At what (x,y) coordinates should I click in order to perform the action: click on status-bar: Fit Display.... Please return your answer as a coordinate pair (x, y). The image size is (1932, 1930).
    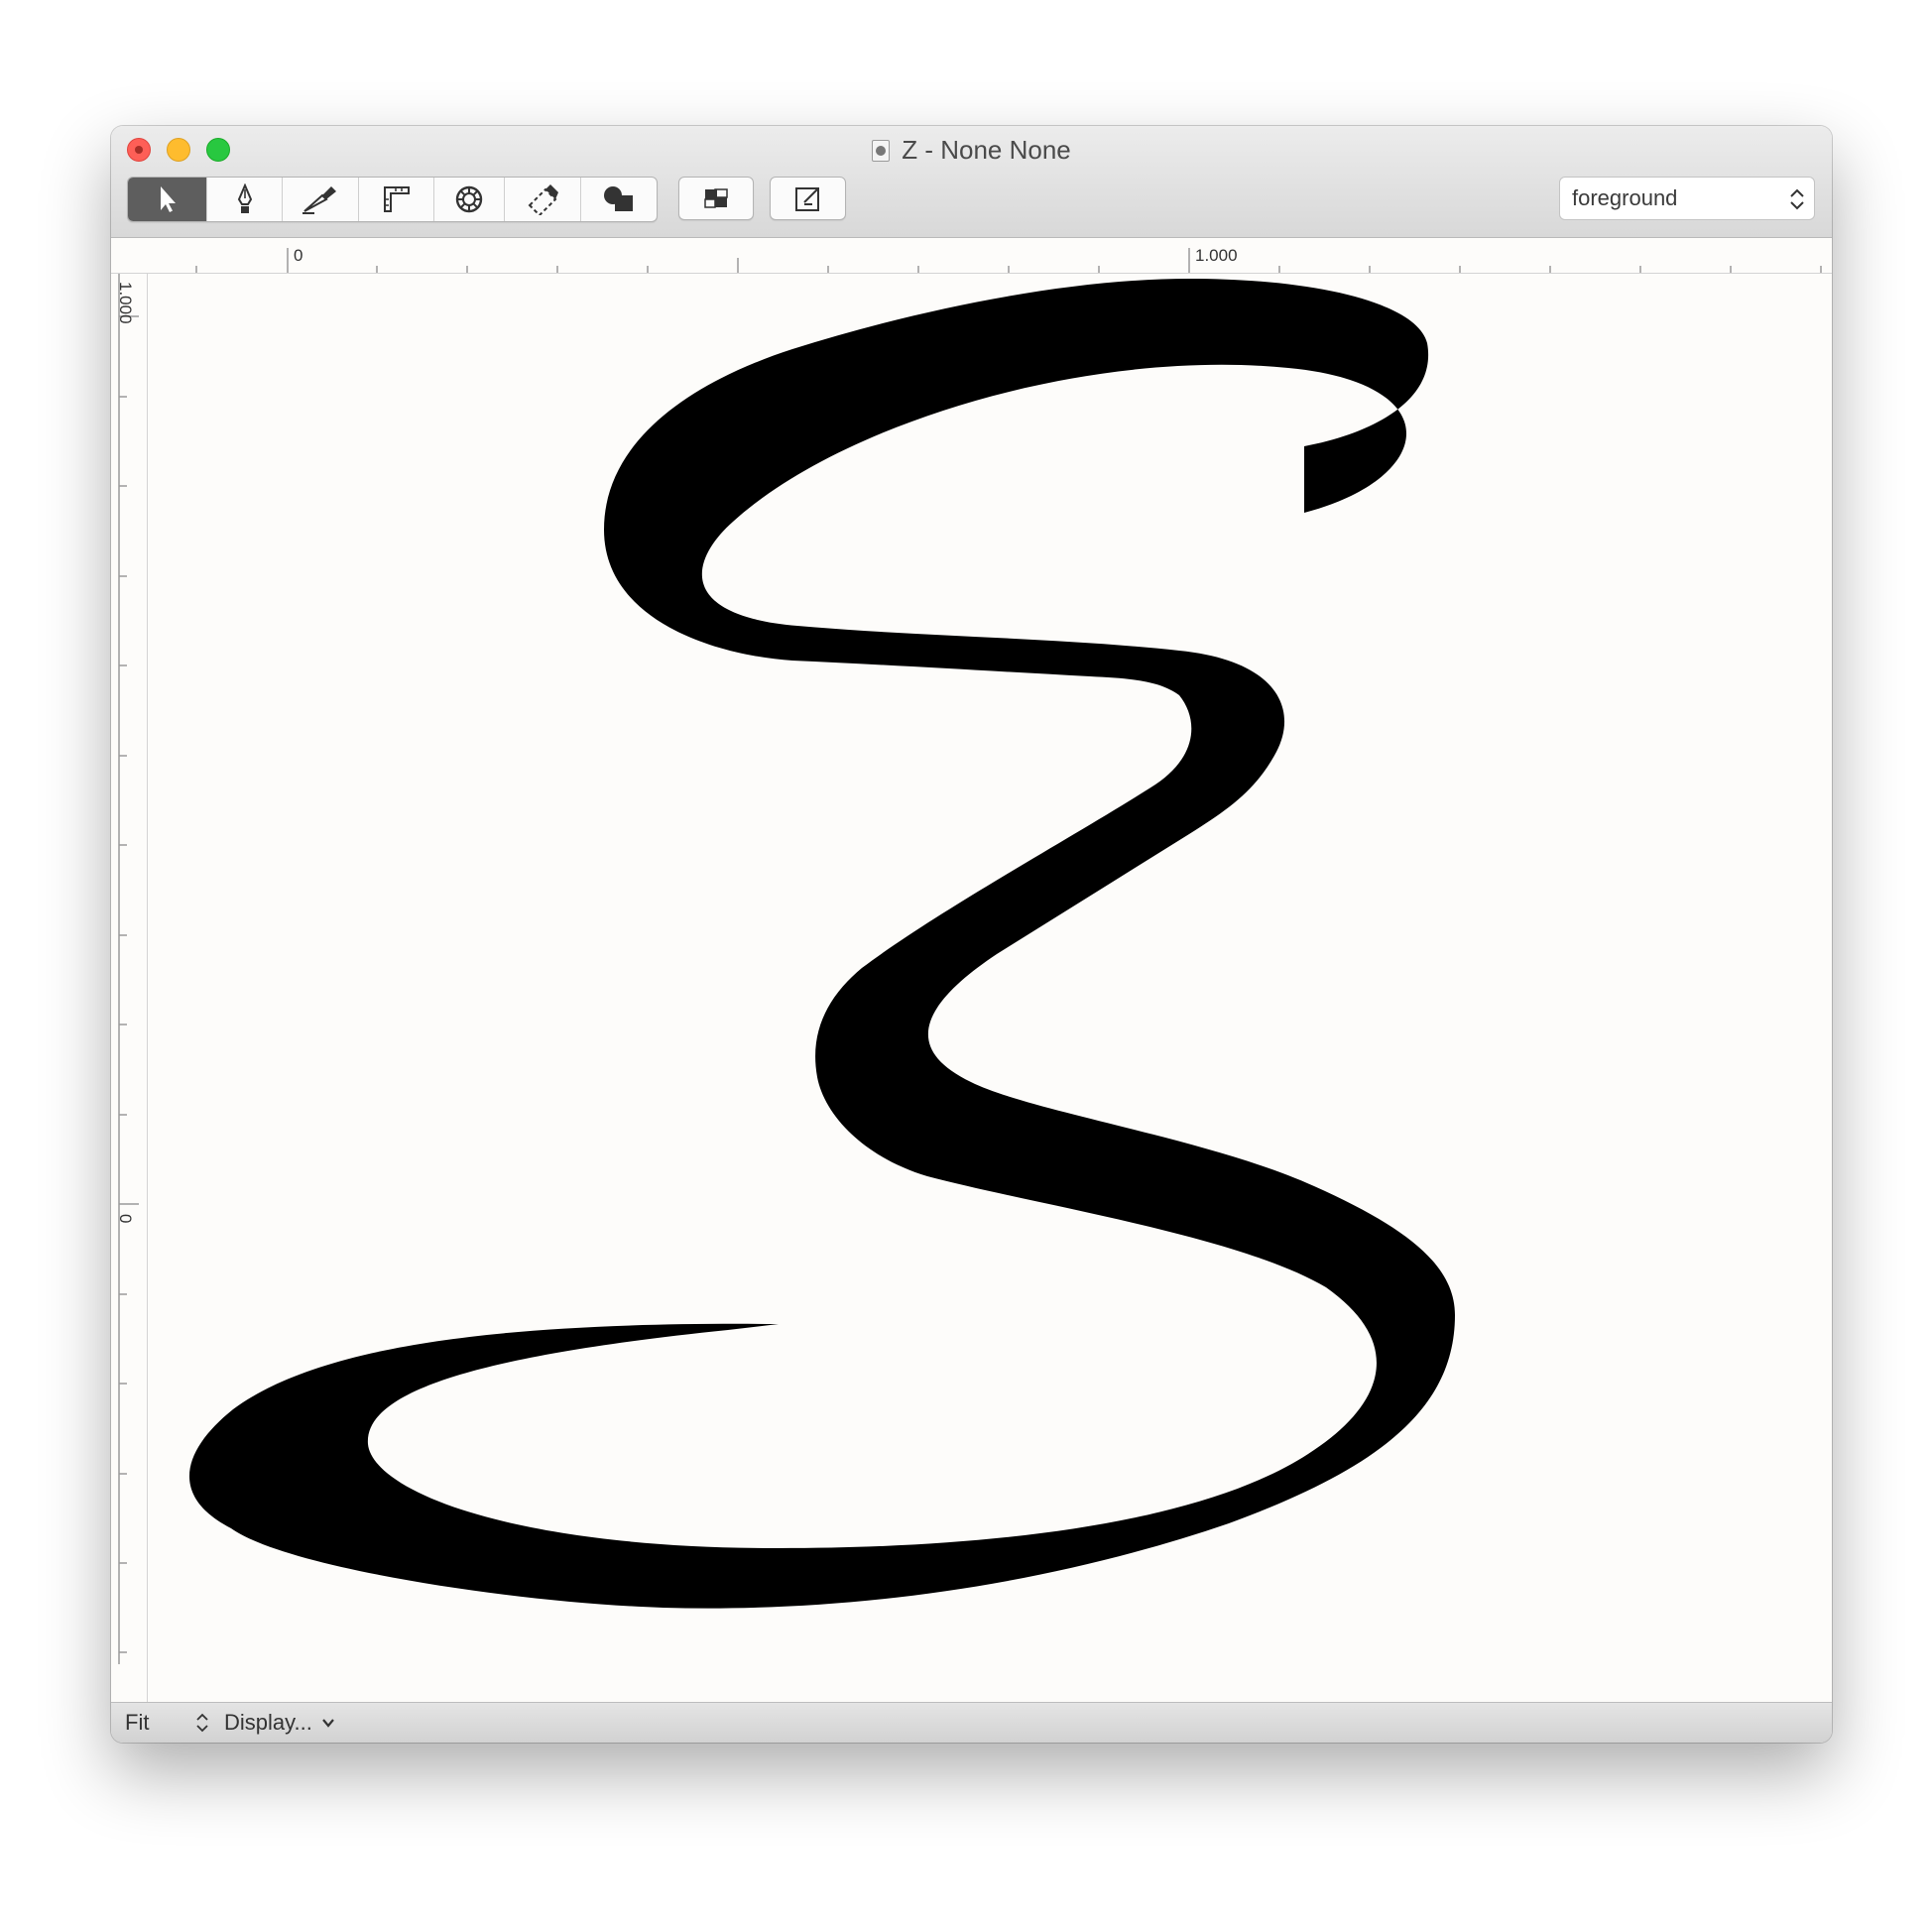
    Looking at the image, I should click on (971, 1722).